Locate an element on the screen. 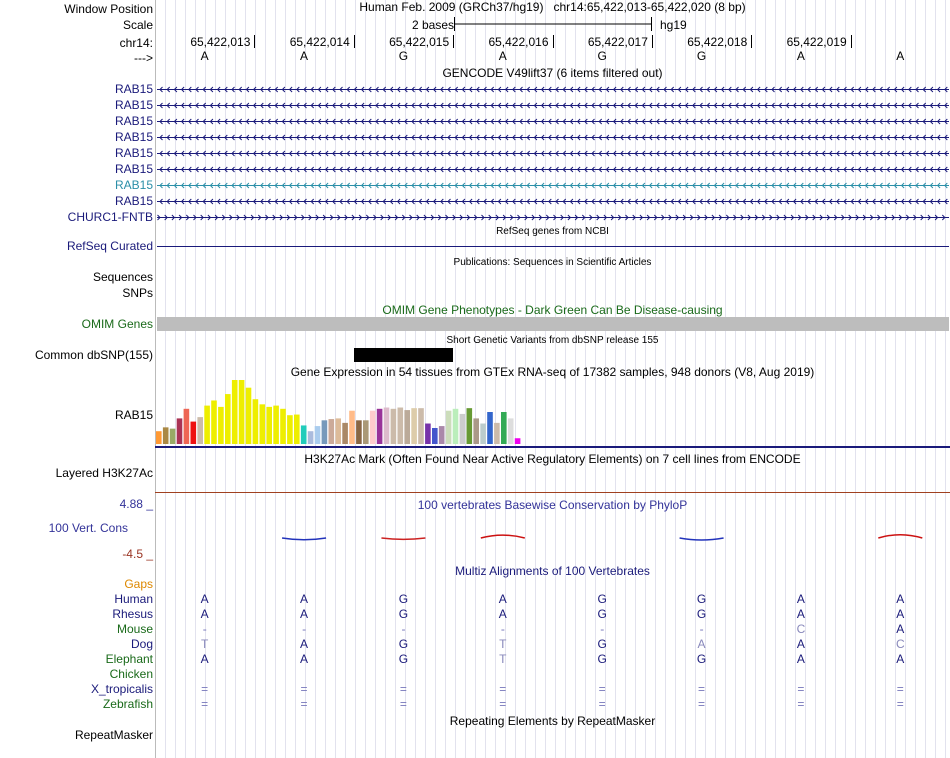 This screenshot has width=950, height=758. refseq-label: RefSeq Curated is located at coordinates (110, 246).